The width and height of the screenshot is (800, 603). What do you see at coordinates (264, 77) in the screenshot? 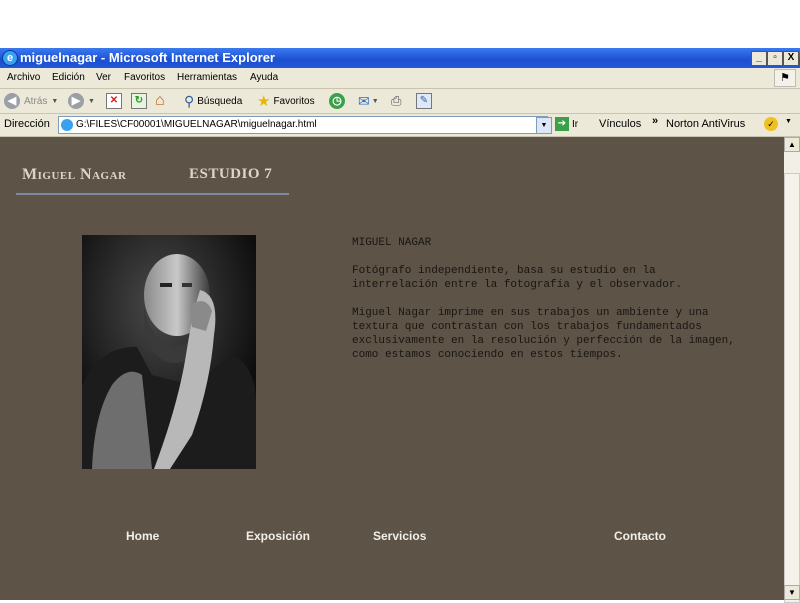
I see `menu-ayuda: Ayuda` at bounding box center [264, 77].